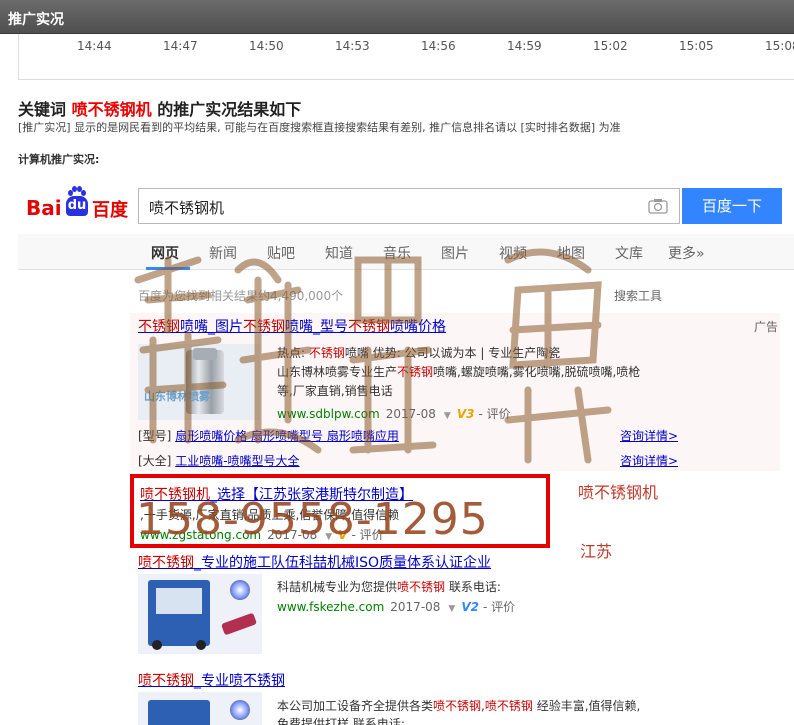  I want to click on result-4-line-2: 免费提供打样,联系电话:, so click(341, 721).